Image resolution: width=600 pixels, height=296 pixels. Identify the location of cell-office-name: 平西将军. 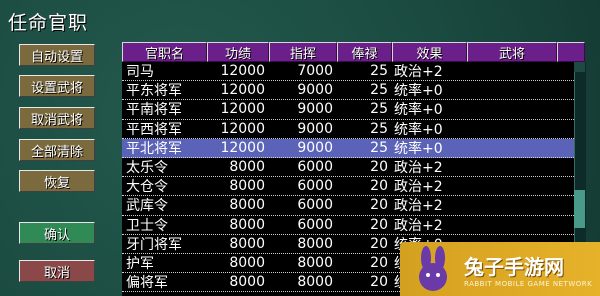
(154, 129).